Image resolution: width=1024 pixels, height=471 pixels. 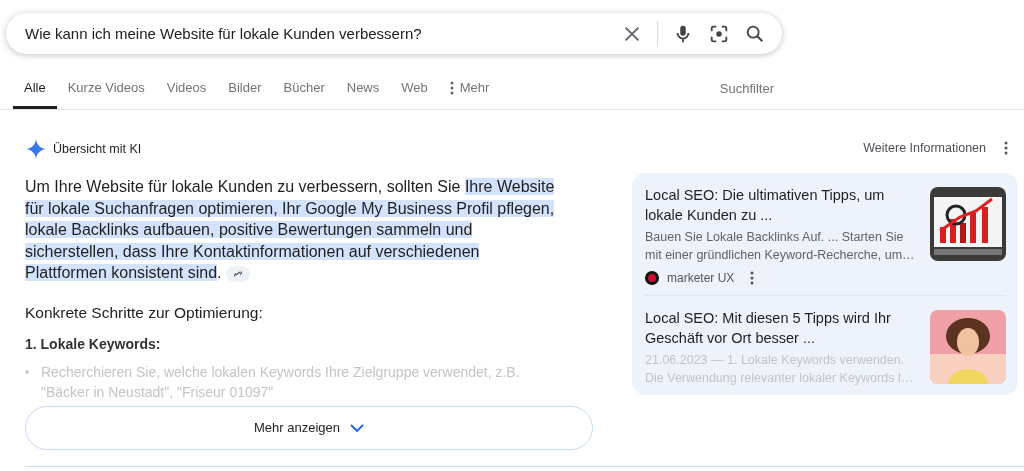 I want to click on site-name: marketer UX, so click(x=701, y=278).